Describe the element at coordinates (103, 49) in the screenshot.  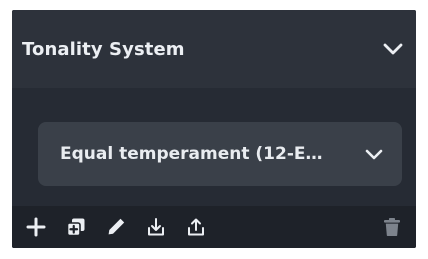
I see `panel-title: Tonality System` at that location.